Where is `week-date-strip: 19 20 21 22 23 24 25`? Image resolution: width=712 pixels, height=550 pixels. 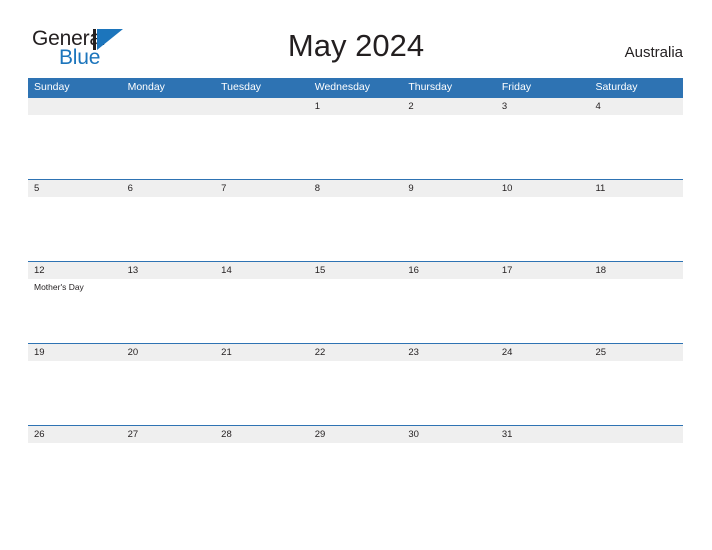 week-date-strip: 19 20 21 22 23 24 25 is located at coordinates (355, 352).